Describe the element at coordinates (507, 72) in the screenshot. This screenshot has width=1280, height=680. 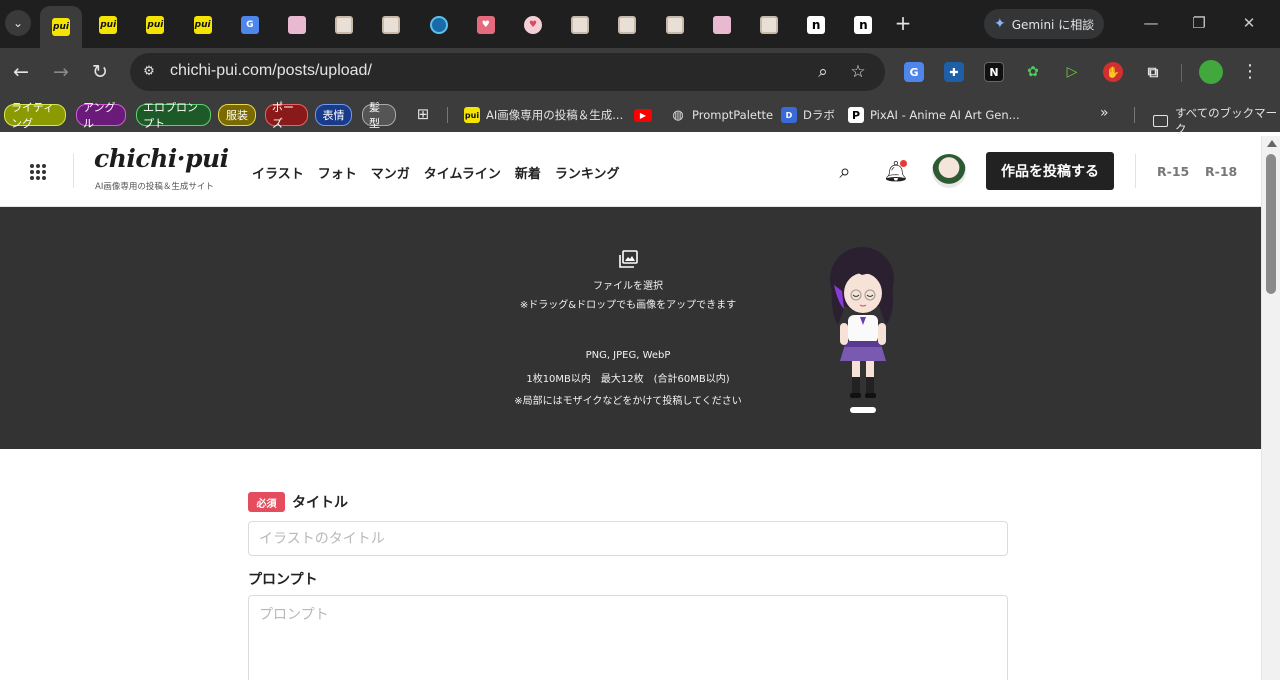
I see `address-bar: ⚙ chichi-pui.com/posts/upload/ ⌕ ☆` at that location.